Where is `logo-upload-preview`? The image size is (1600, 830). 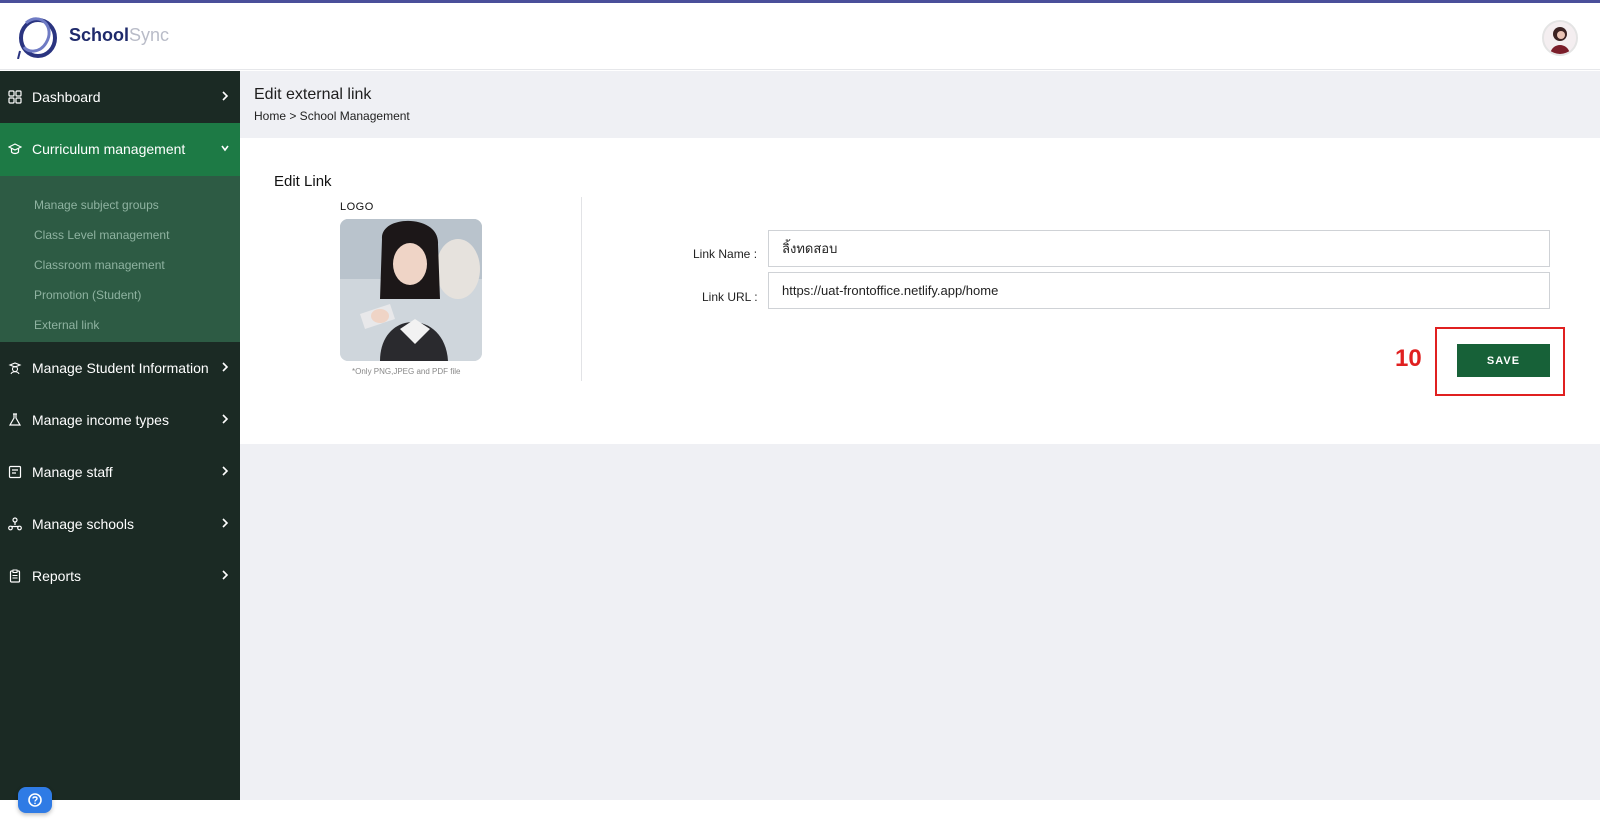
logo-upload-preview is located at coordinates (411, 290).